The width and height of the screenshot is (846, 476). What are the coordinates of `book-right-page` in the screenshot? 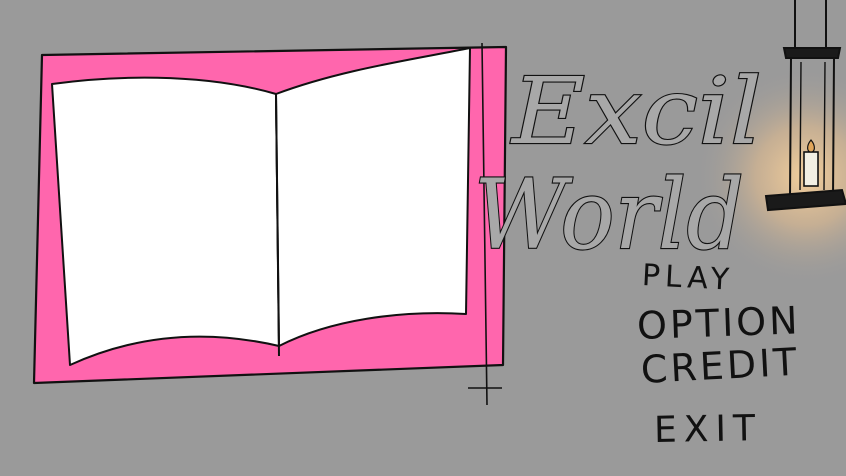 It's located at (373, 197).